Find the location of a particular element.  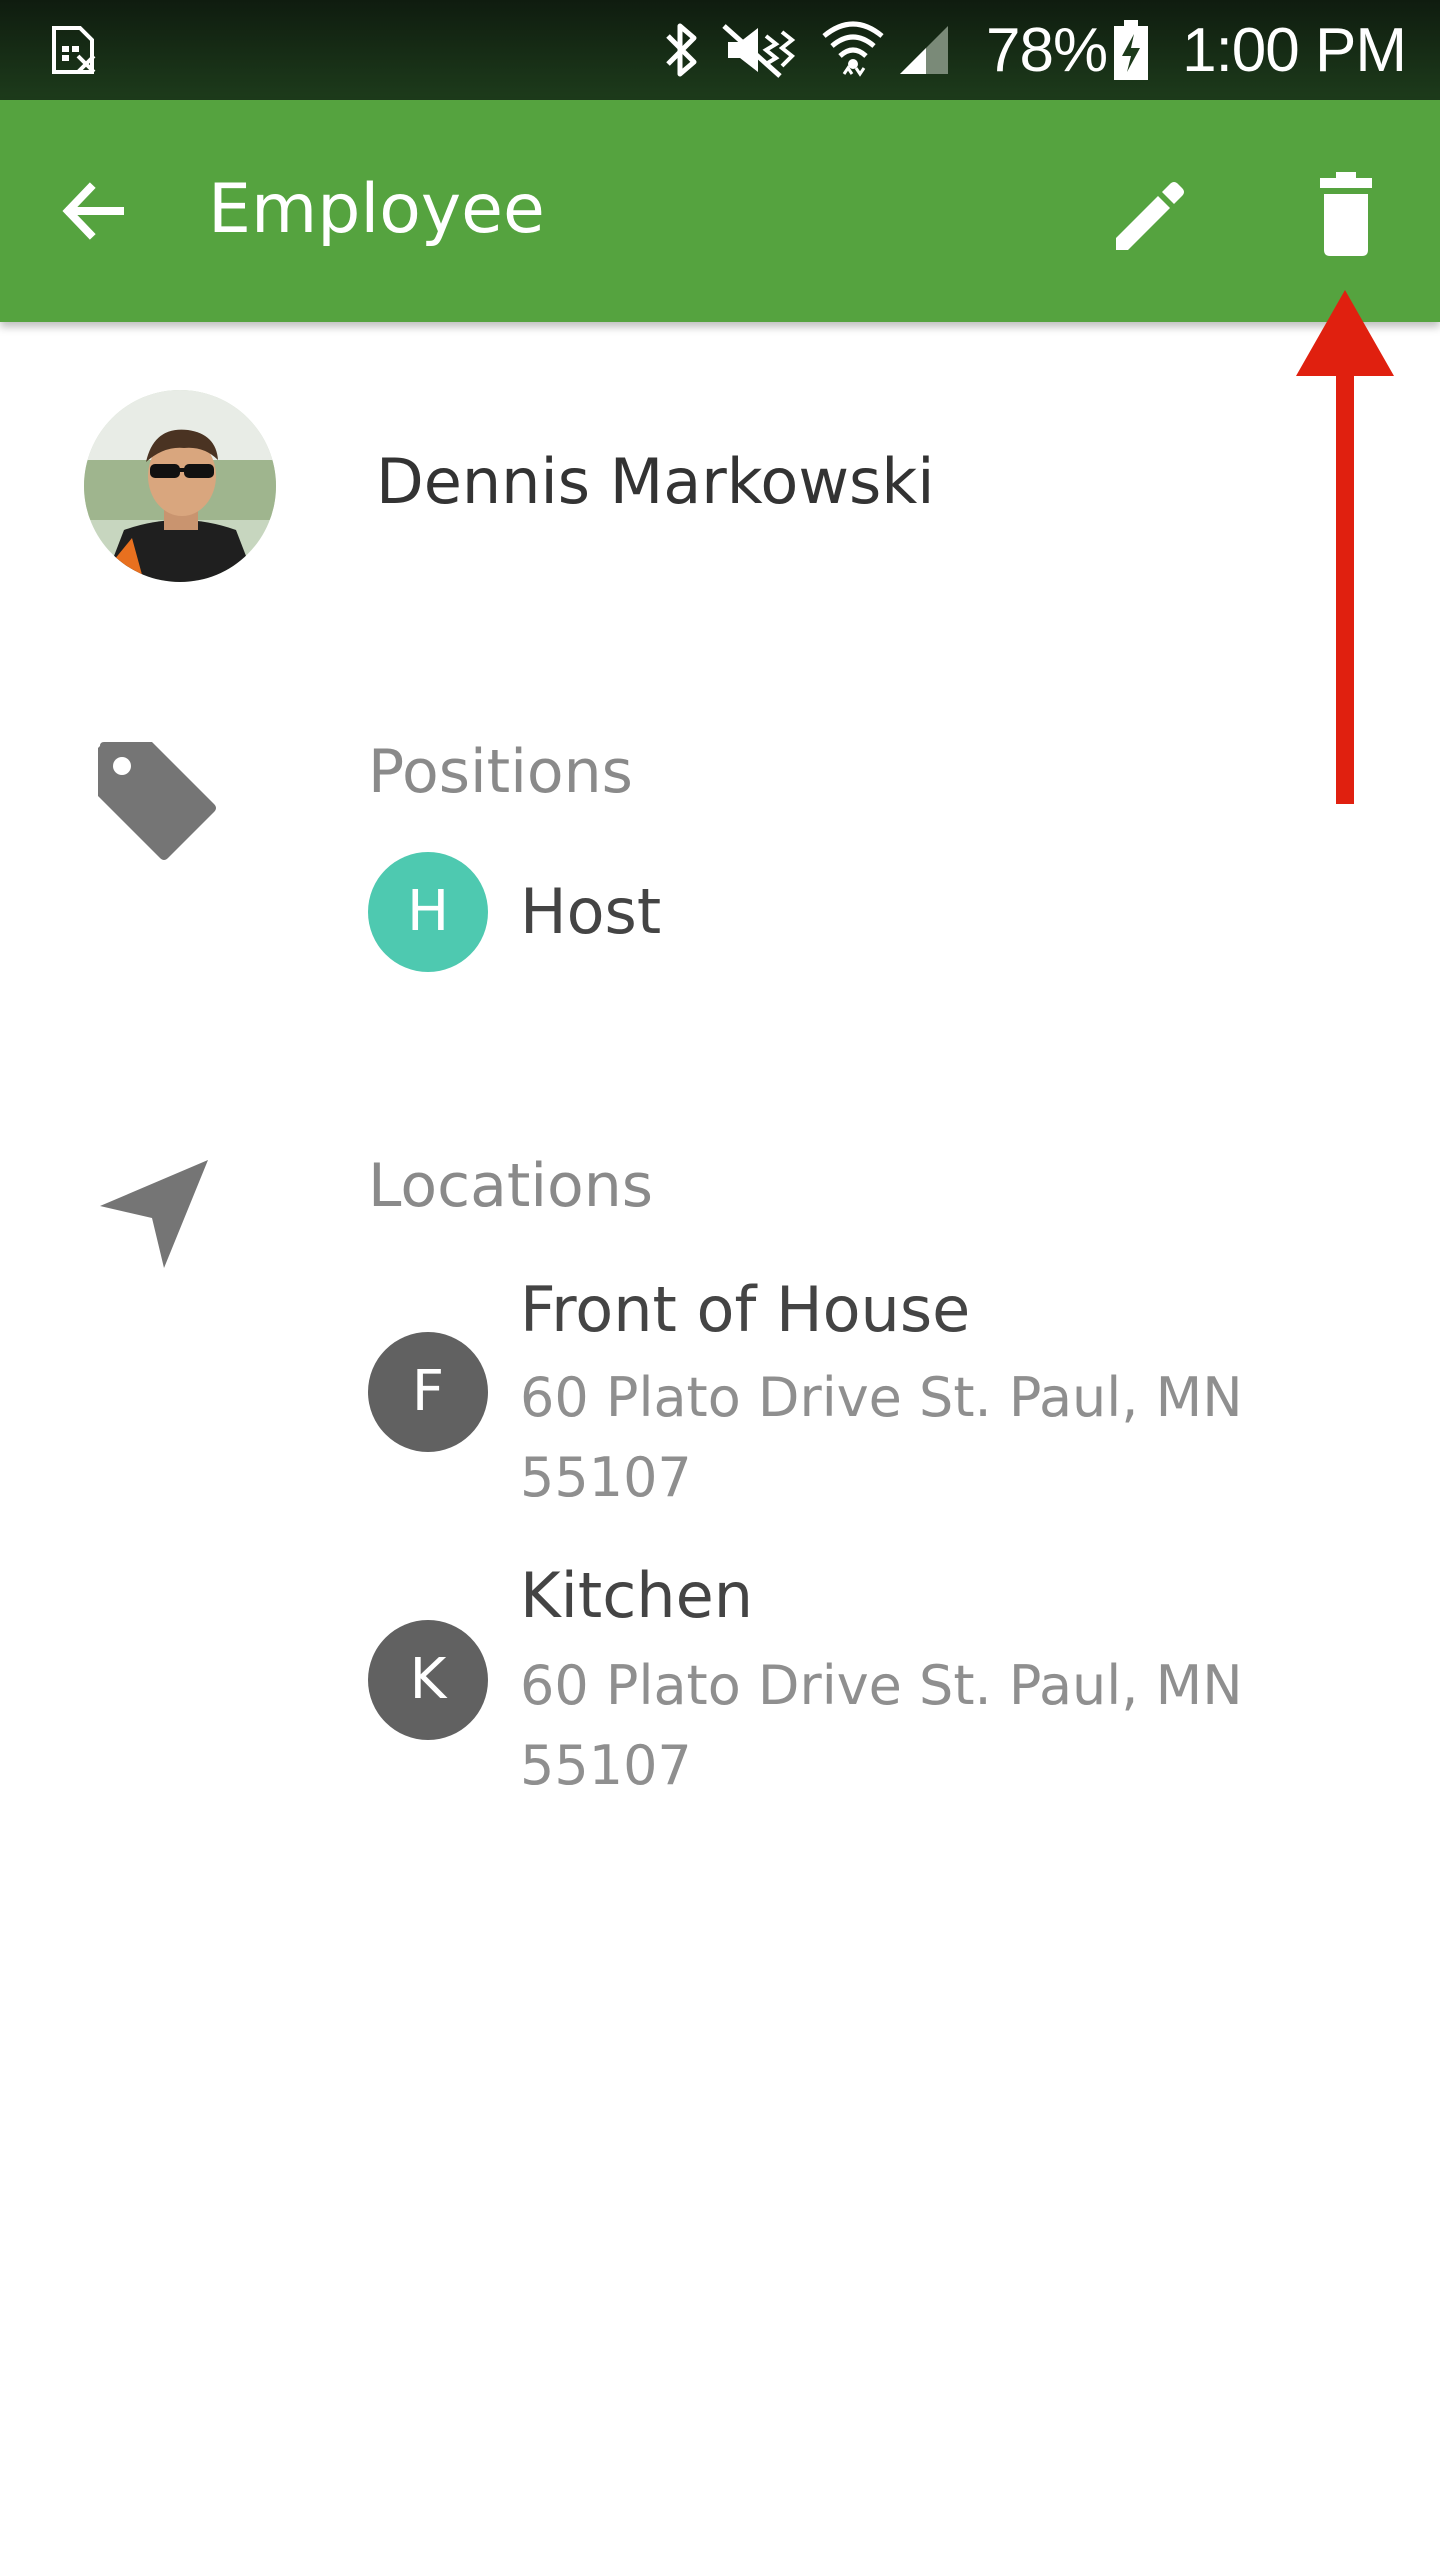

vibrate-mute-icon is located at coordinates (759, 51).